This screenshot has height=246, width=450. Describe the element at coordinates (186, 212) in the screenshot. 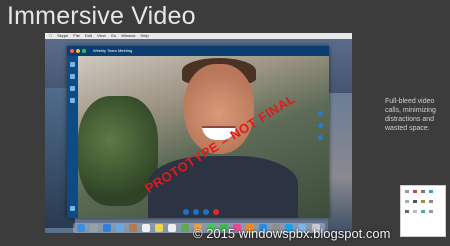

I see `microphone-icon` at that location.